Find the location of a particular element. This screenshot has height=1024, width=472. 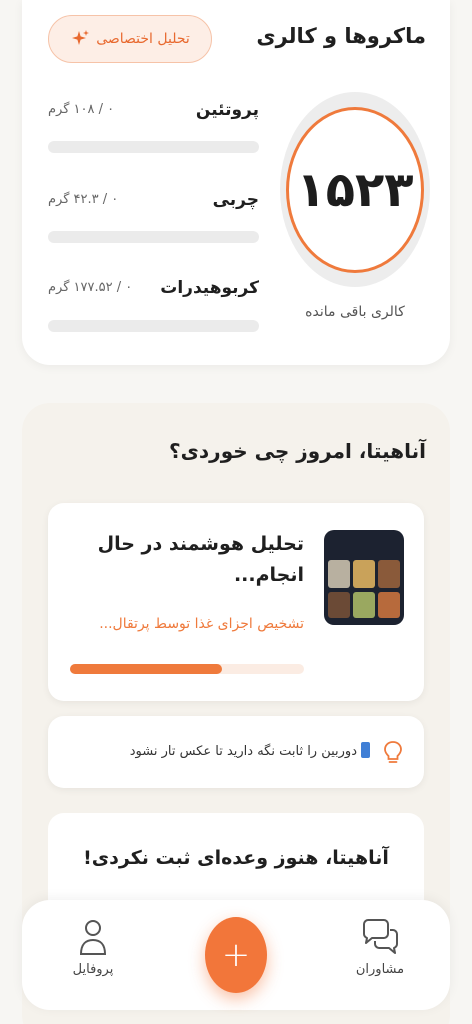

add-meal-button: + is located at coordinates (236, 955).